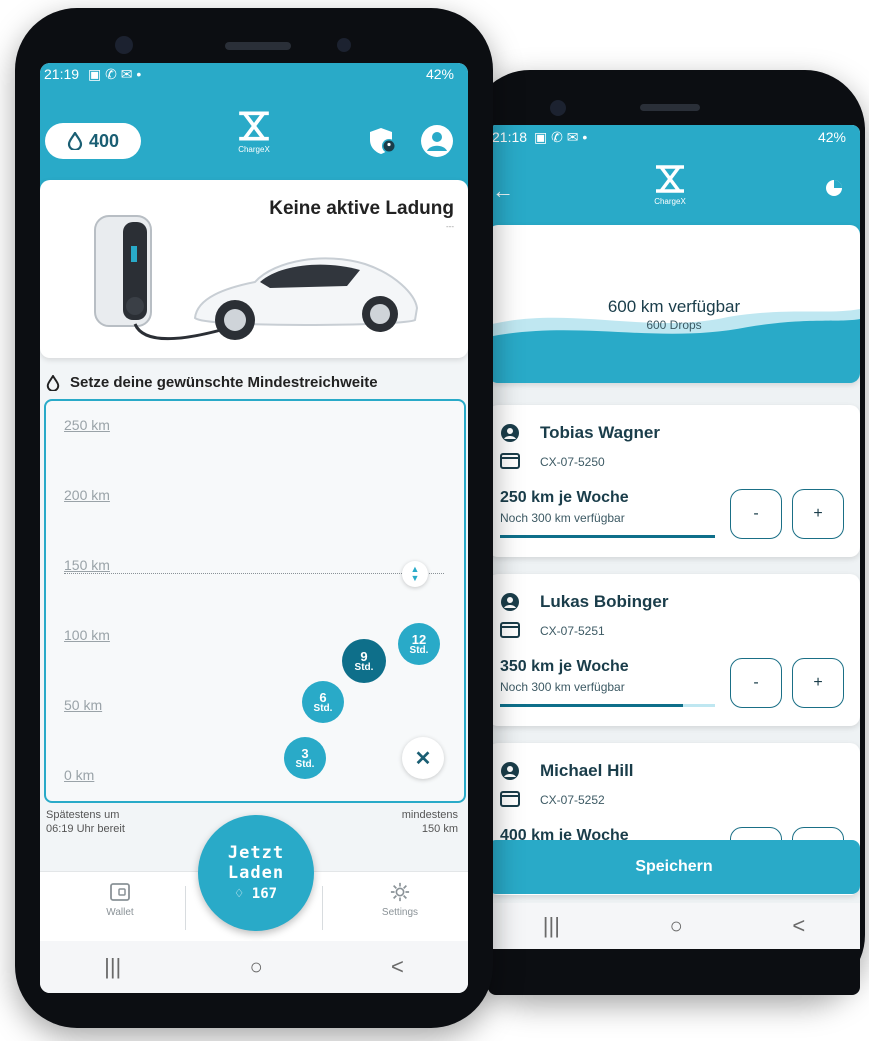  I want to click on min-text-line1: mindestens, so click(429, 815).